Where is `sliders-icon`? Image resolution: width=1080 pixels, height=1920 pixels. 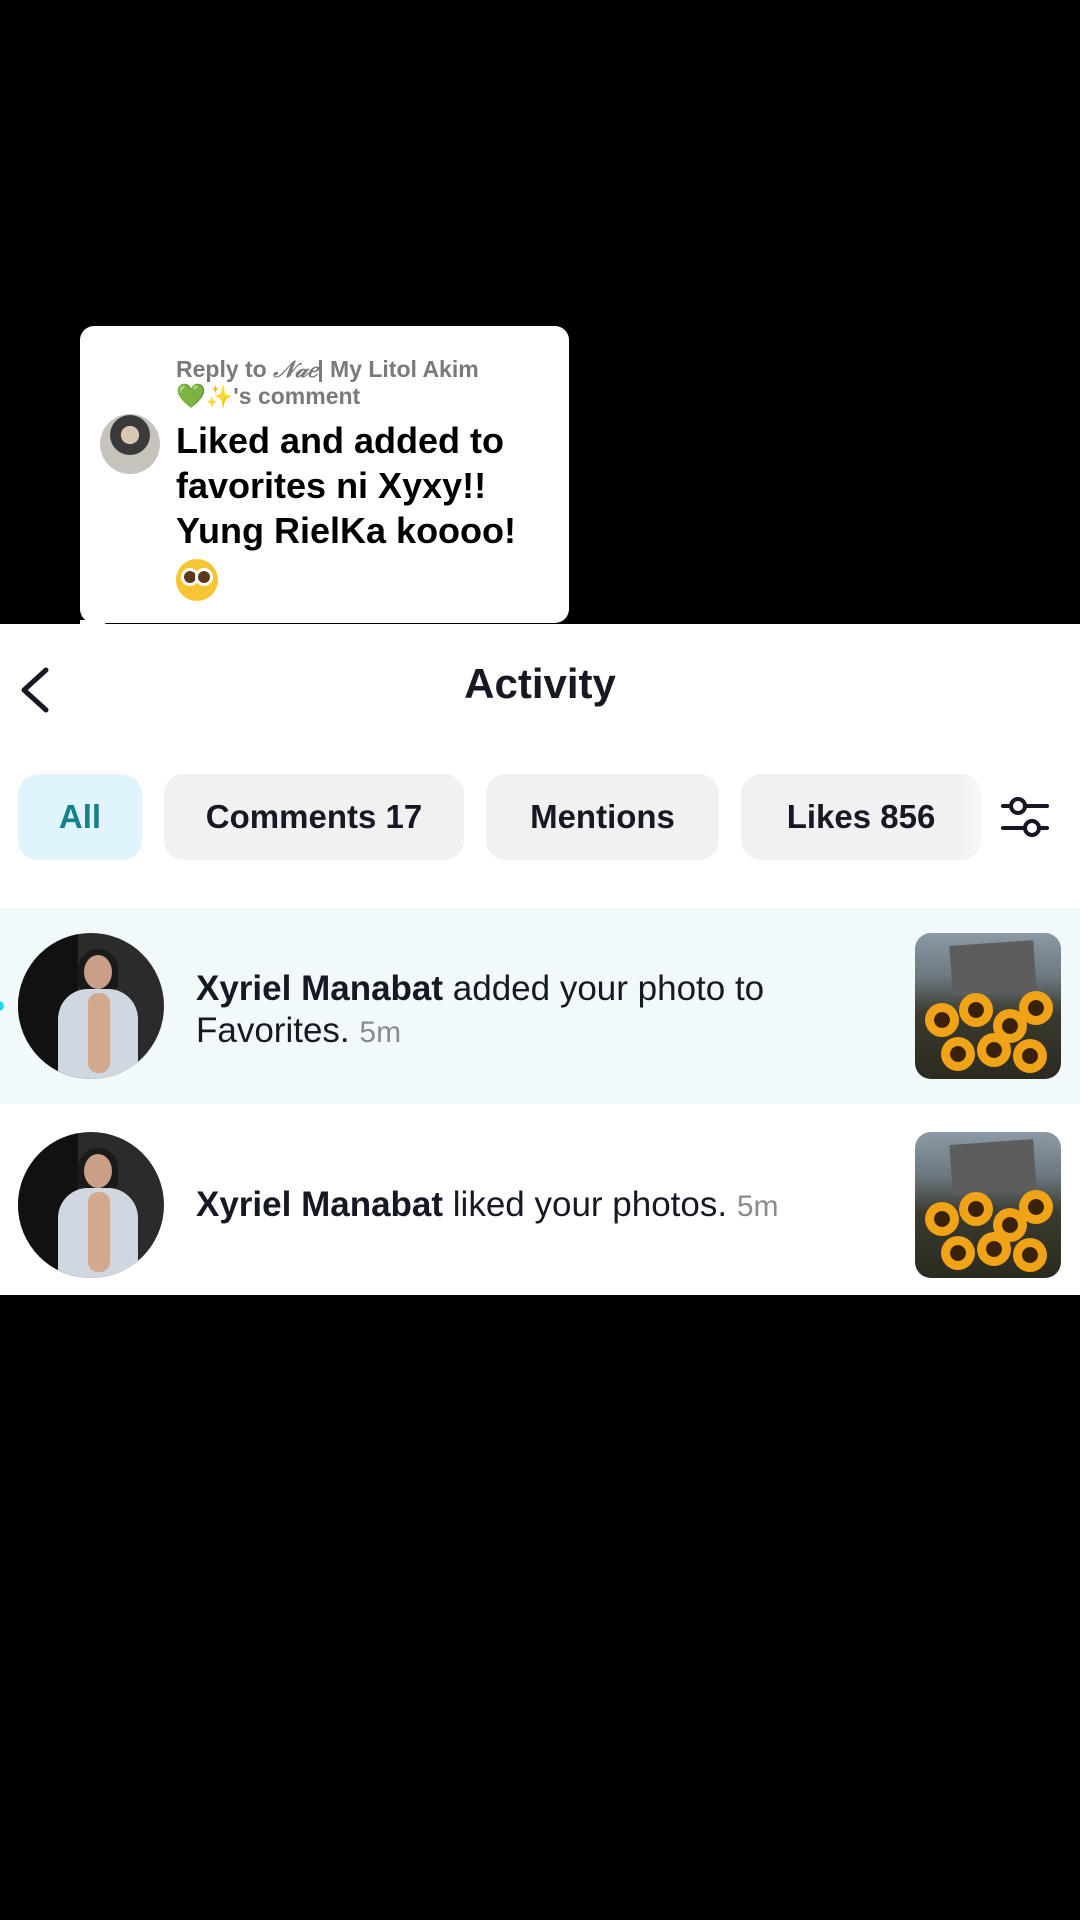 sliders-icon is located at coordinates (1025, 817).